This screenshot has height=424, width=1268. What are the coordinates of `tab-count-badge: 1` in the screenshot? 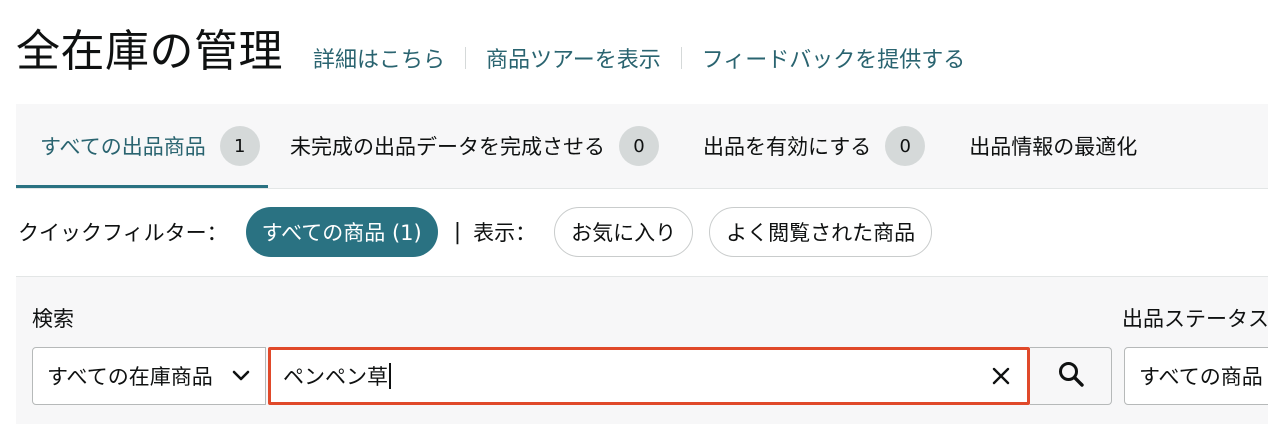 It's located at (239, 146).